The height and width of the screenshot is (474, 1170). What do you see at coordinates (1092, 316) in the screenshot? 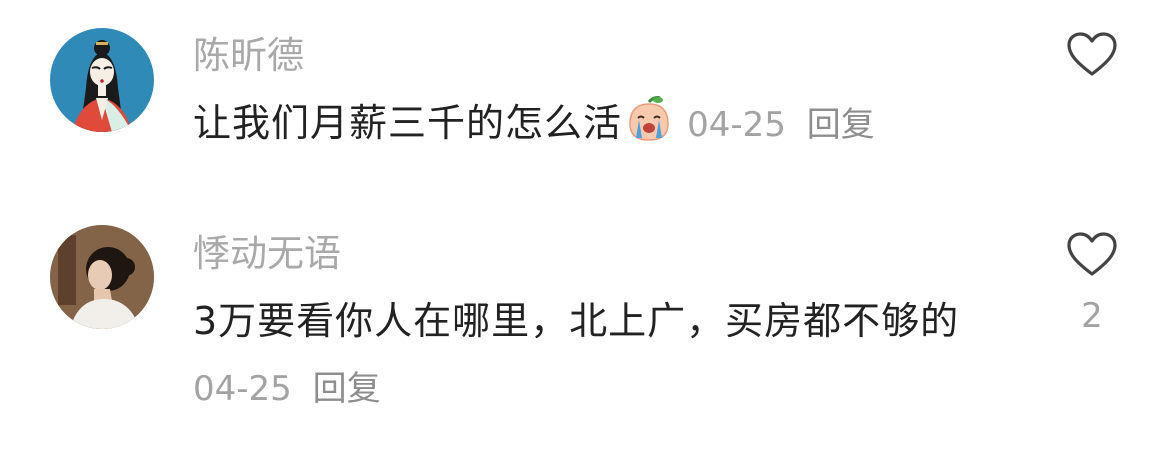
I see `like-count: 2` at bounding box center [1092, 316].